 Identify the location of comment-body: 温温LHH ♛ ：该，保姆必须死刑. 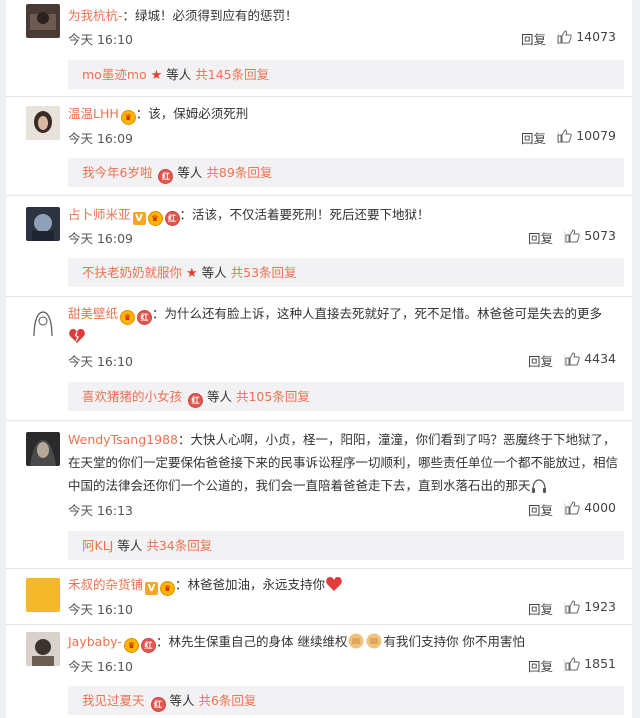
(345, 113).